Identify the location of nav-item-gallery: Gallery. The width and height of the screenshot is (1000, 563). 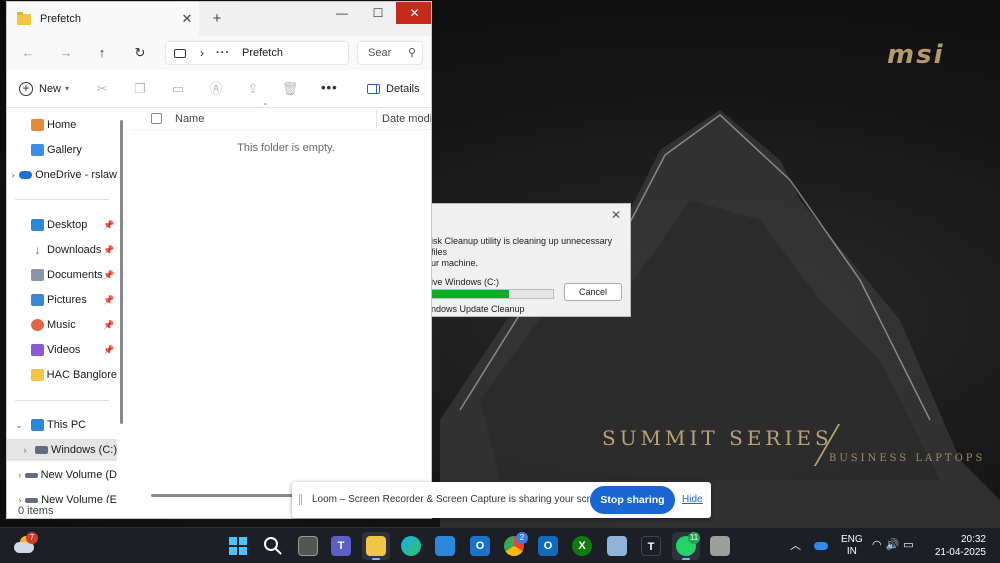
(62, 150).